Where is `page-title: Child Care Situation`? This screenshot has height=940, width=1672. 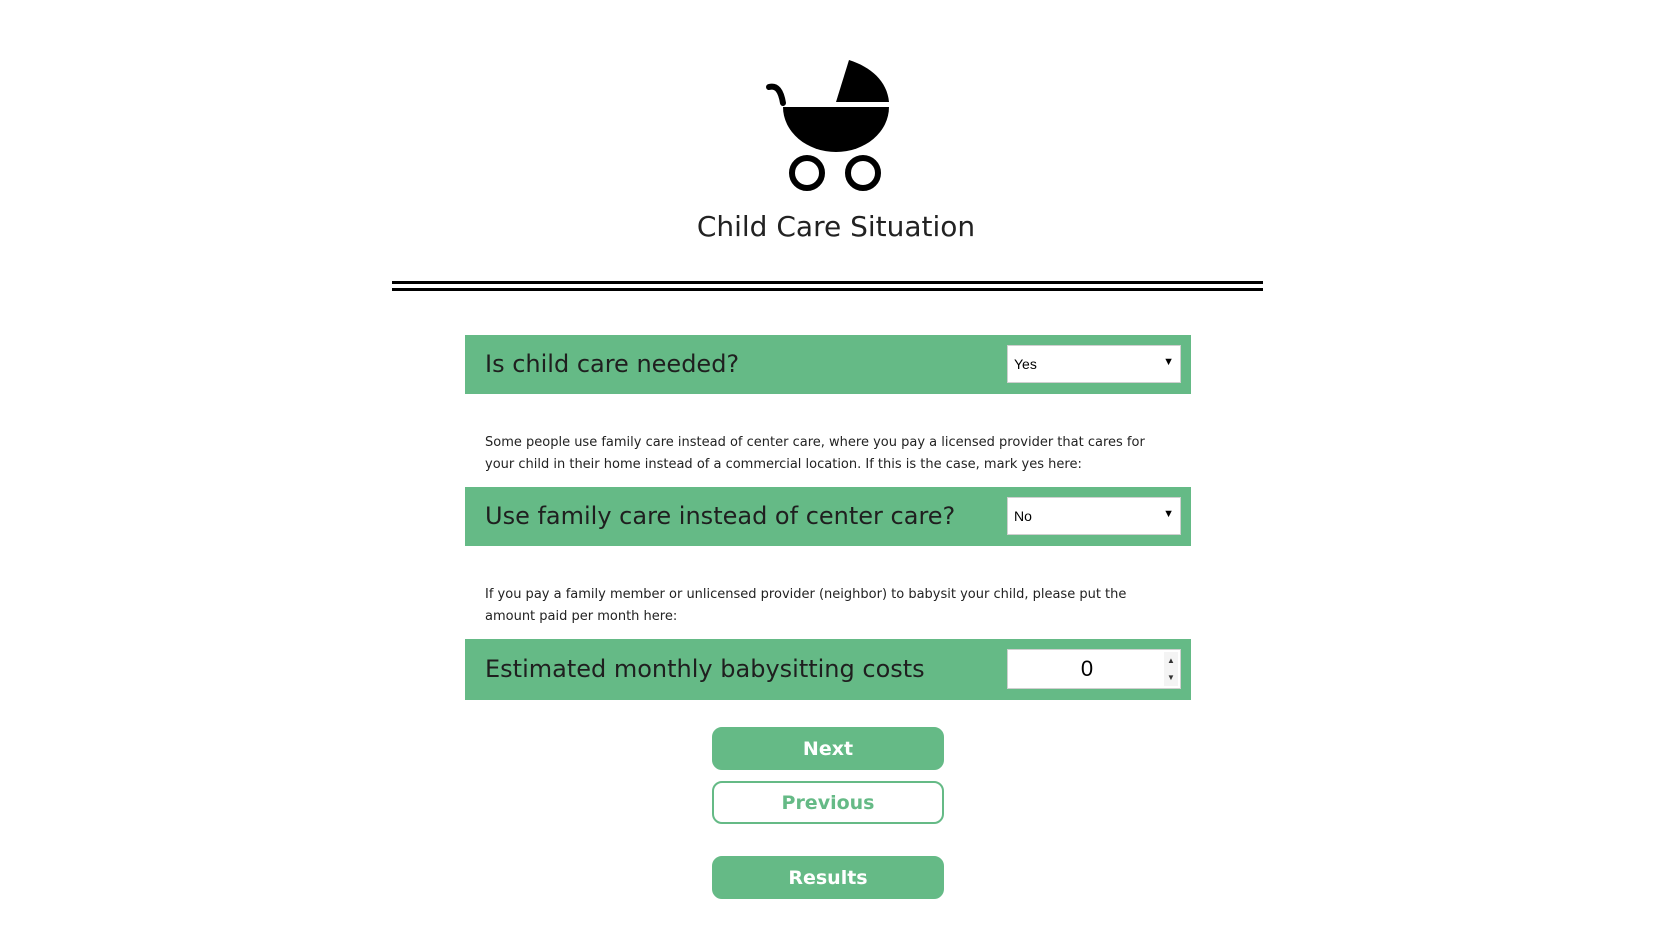 page-title: Child Care Situation is located at coordinates (836, 226).